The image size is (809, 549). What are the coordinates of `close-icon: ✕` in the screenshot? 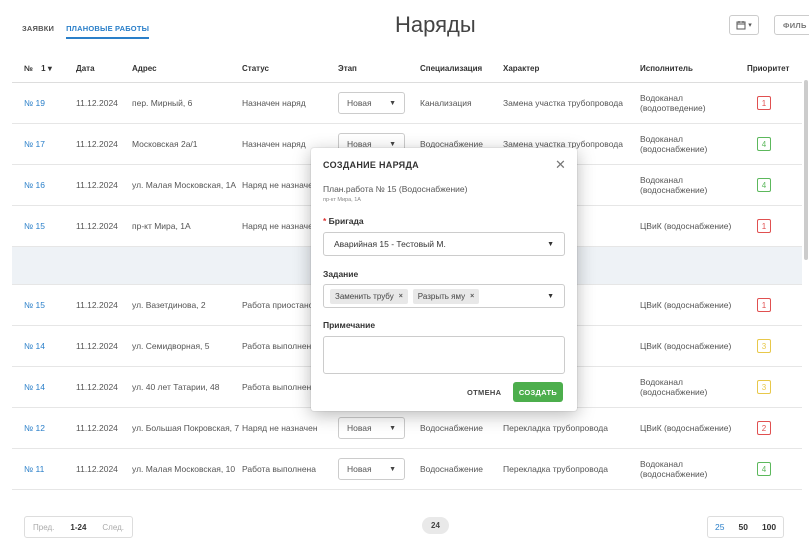 It's located at (560, 165).